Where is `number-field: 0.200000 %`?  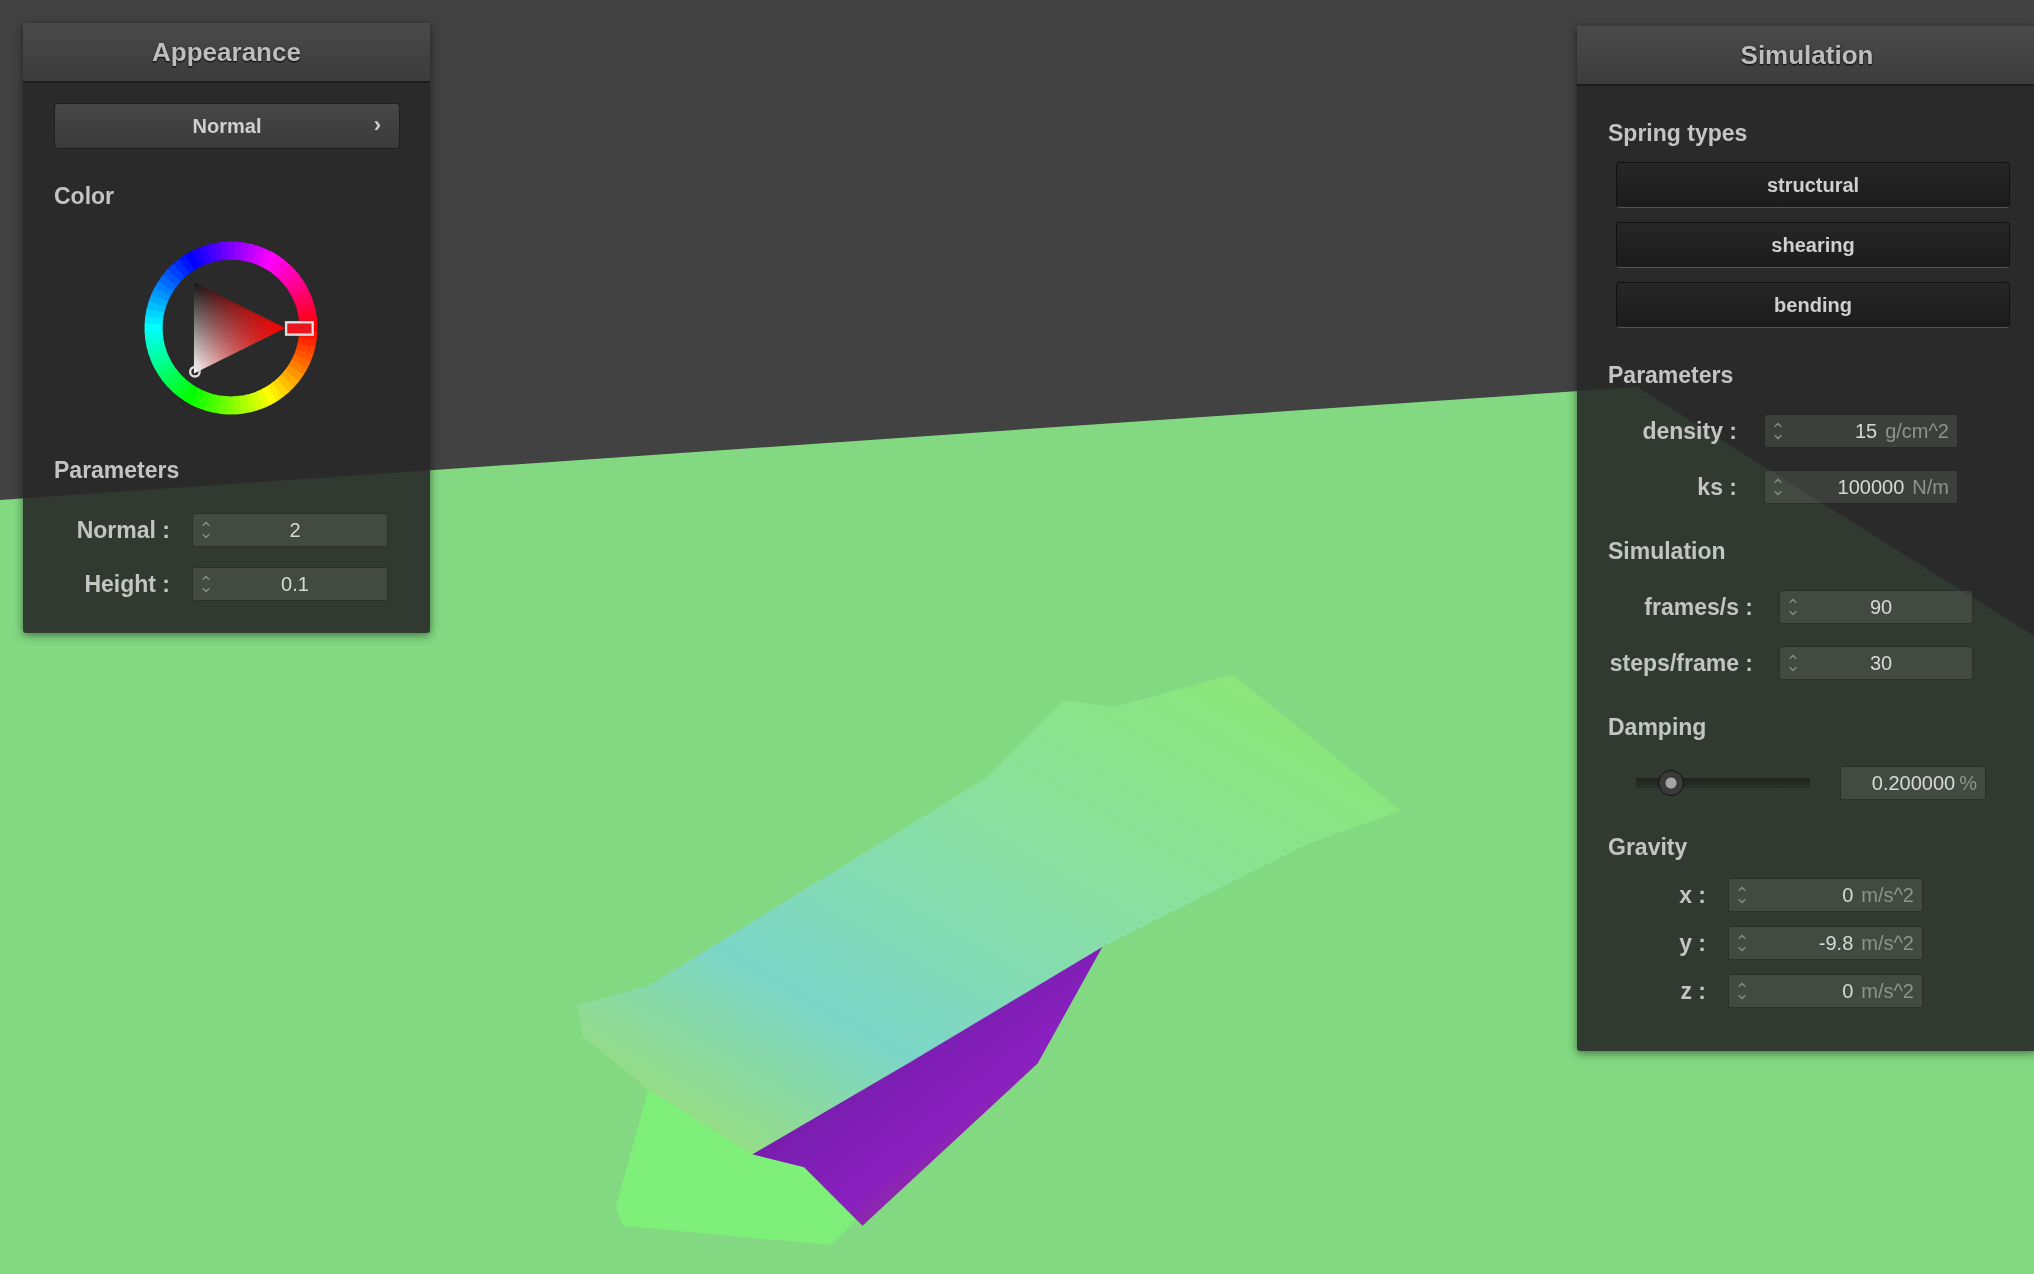 number-field: 0.200000 % is located at coordinates (1913, 783).